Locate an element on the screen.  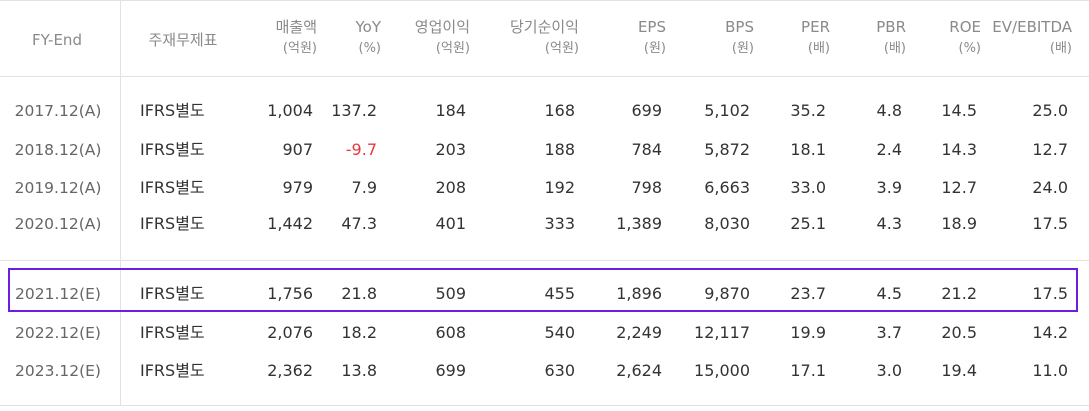
value-cell: 401 is located at coordinates (450, 223).